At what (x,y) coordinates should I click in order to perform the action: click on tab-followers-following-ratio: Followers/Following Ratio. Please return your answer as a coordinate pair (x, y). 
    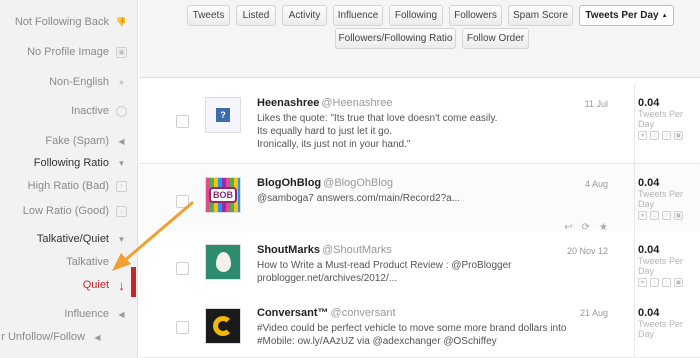
    Looking at the image, I should click on (395, 38).